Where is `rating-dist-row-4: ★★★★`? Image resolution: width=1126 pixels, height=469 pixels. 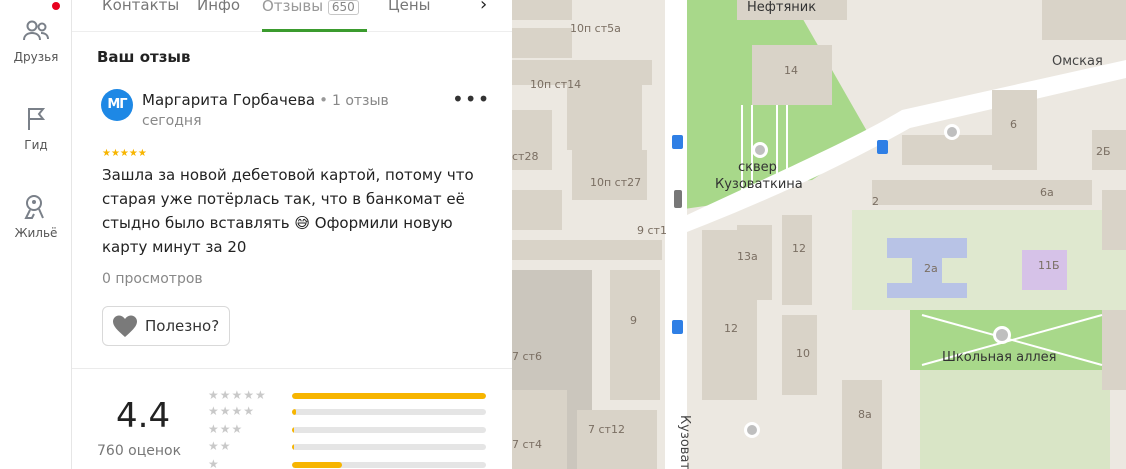
rating-dist-row-4: ★★★★ is located at coordinates (348, 412).